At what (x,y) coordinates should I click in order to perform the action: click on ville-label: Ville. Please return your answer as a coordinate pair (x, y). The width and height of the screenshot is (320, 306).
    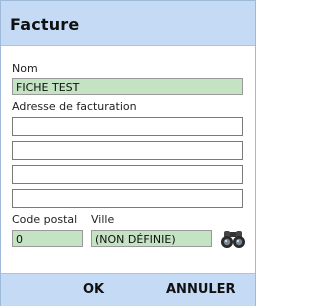
    Looking at the image, I should click on (103, 219).